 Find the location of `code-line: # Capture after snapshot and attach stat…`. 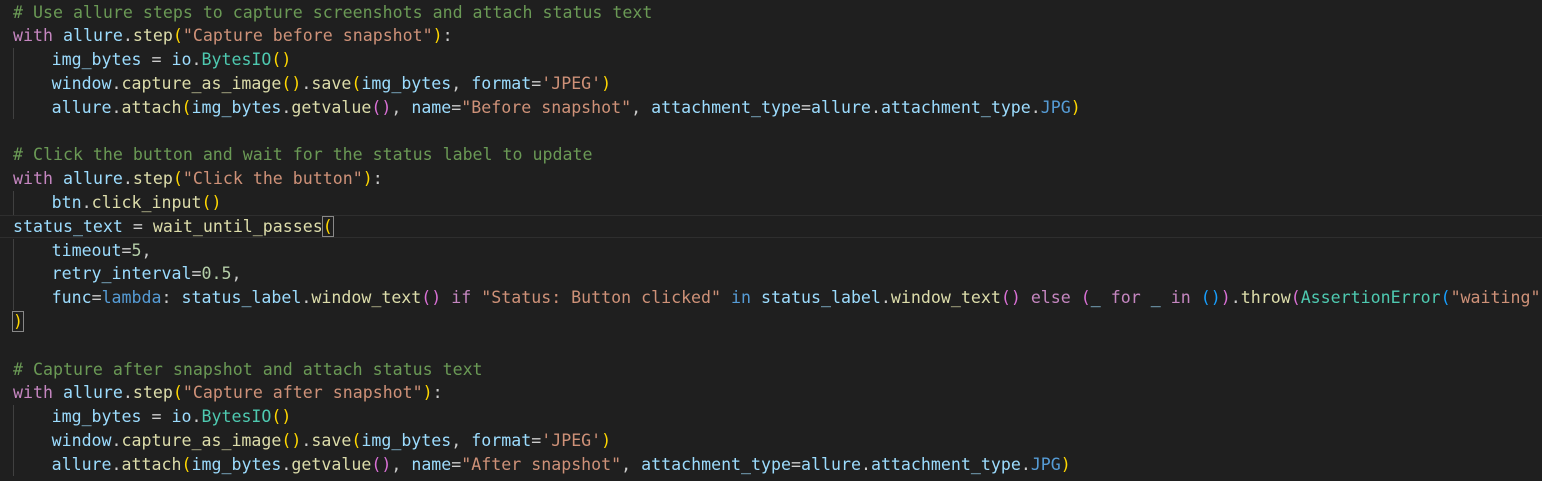

code-line: # Capture after snapshot and attach stat… is located at coordinates (771, 370).